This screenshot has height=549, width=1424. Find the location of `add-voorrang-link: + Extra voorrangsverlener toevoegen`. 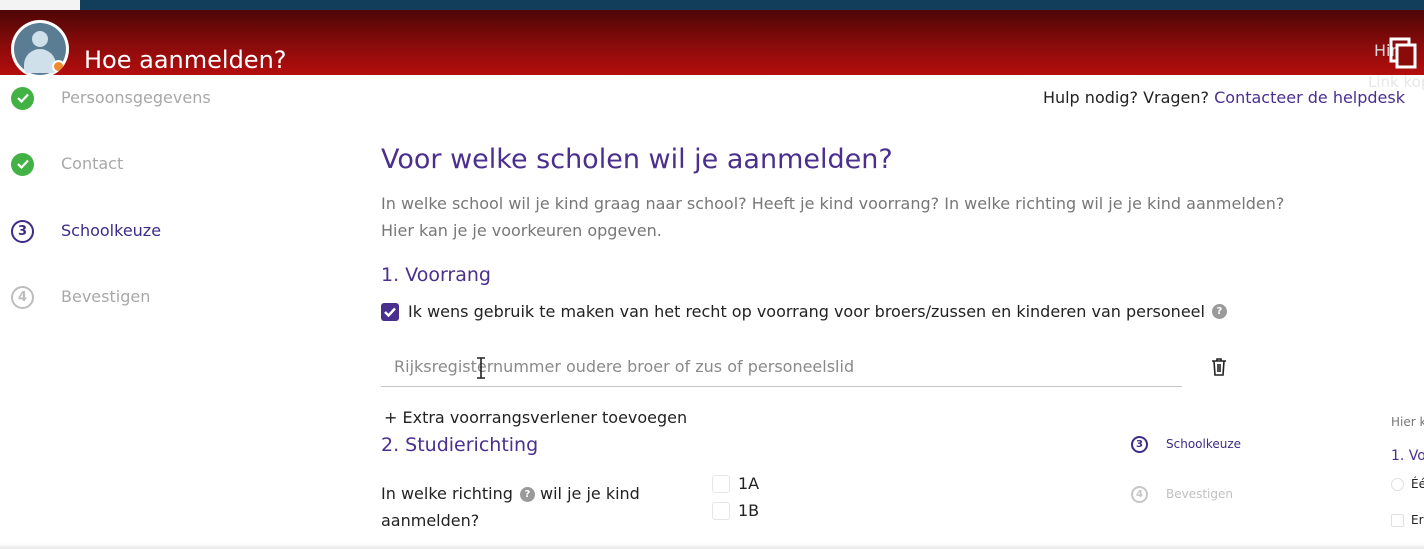

add-voorrang-link: + Extra voorrangsverlener toevoegen is located at coordinates (535, 417).